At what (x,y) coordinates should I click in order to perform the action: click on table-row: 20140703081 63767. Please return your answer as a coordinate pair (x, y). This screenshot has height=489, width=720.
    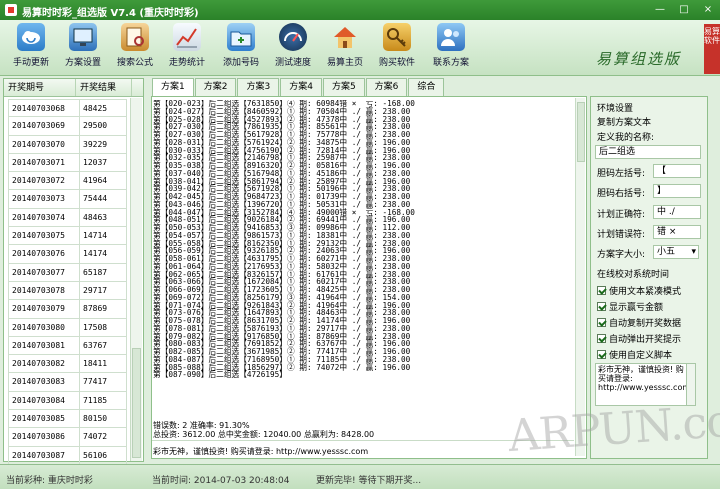
    Looking at the image, I should click on (67, 346).